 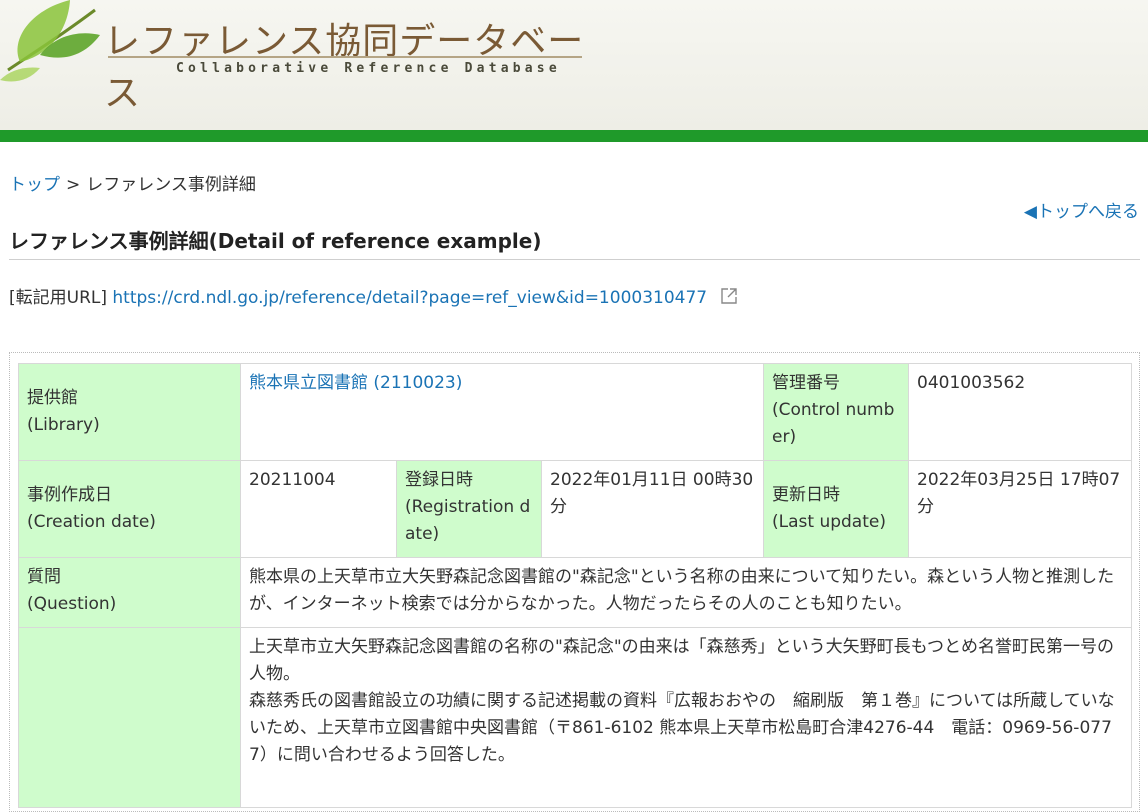 I want to click on library-label-cell: 提供館 (Library), so click(x=129, y=412).